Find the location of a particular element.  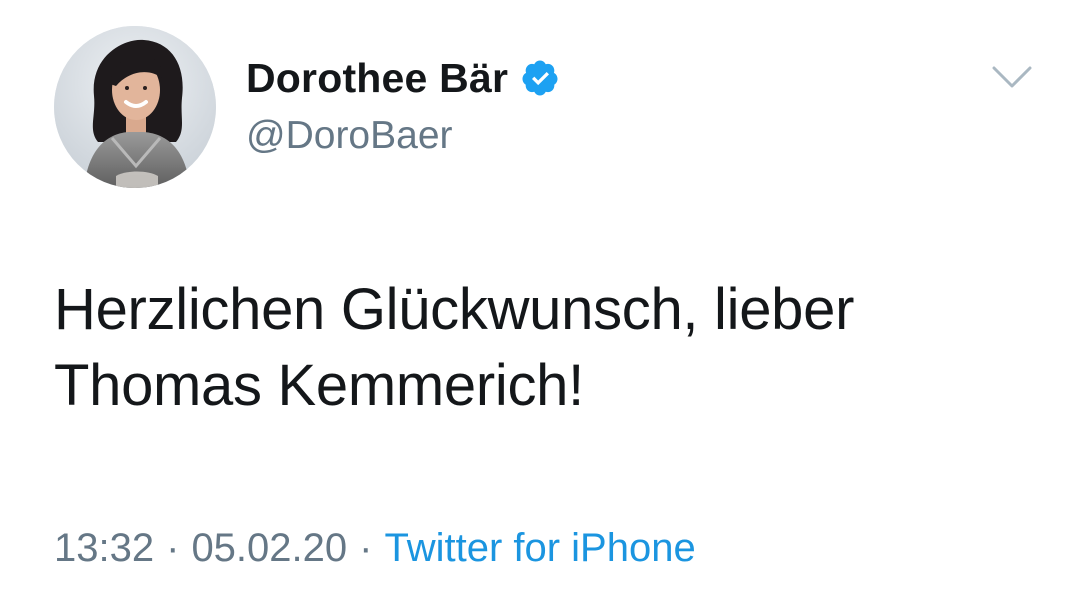

profile-photo-icon is located at coordinates (135, 107).